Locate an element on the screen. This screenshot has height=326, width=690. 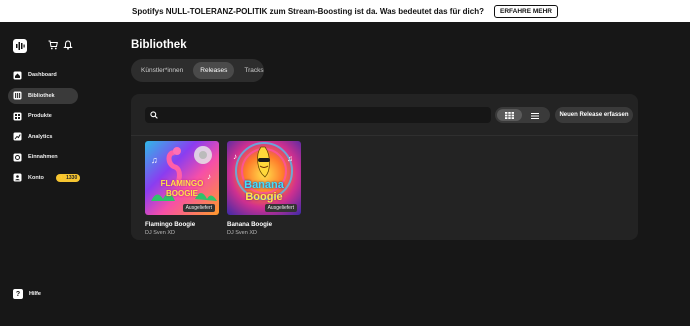
new-release-button: Neuen Release erfassen is located at coordinates (594, 115).